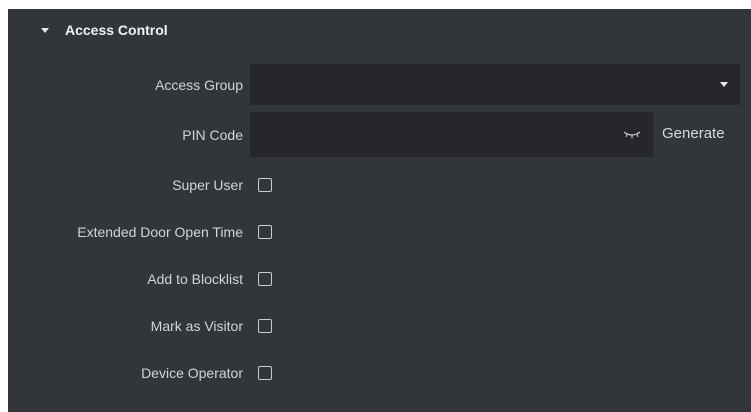  What do you see at coordinates (116, 30) in the screenshot?
I see `section-title: Access Control` at bounding box center [116, 30].